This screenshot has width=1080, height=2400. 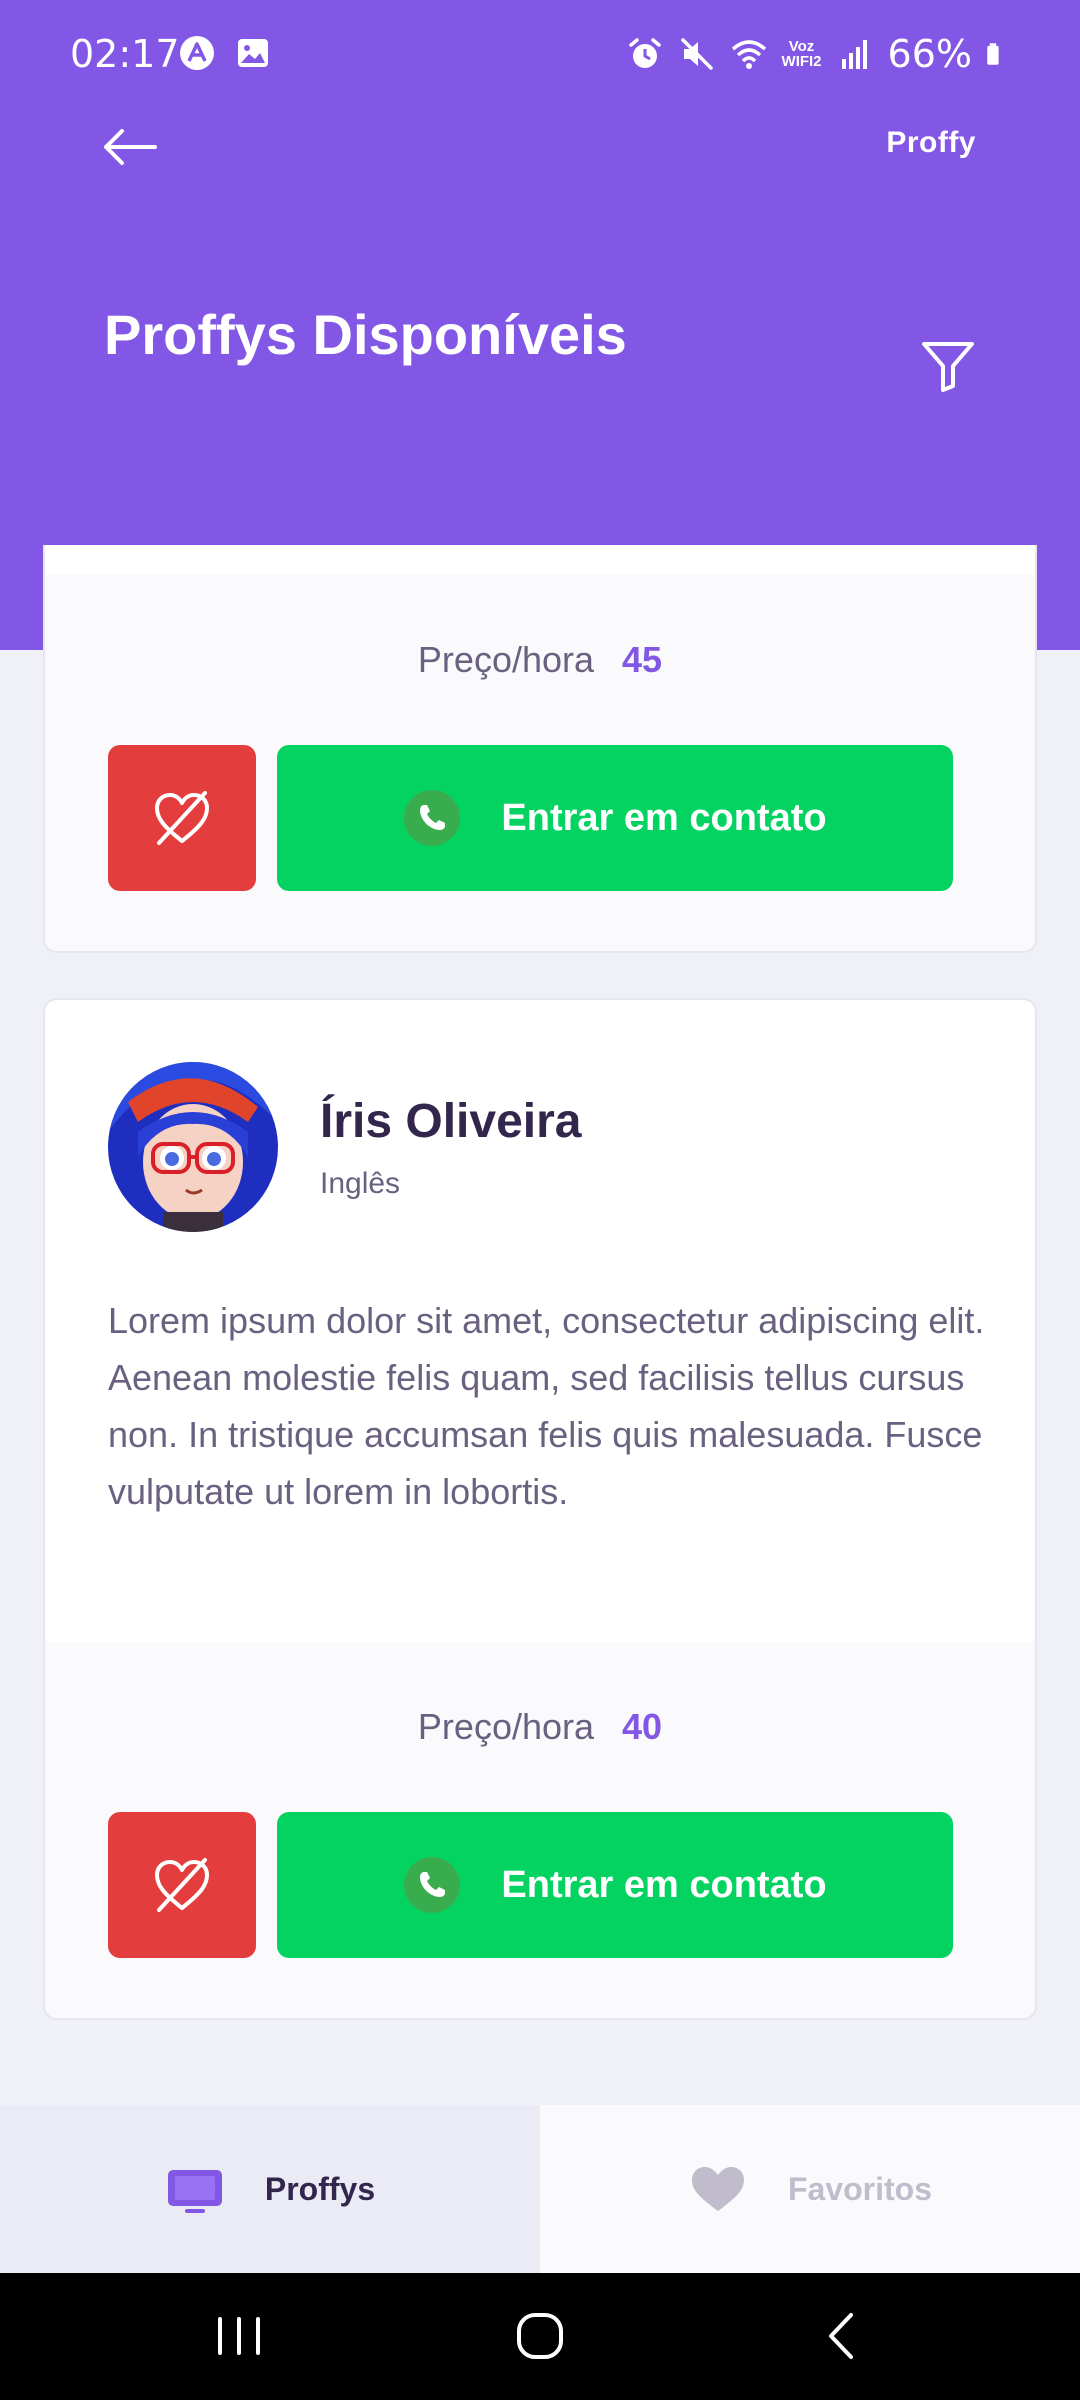 I want to click on price-row: Preço/hora 40, so click(x=540, y=1727).